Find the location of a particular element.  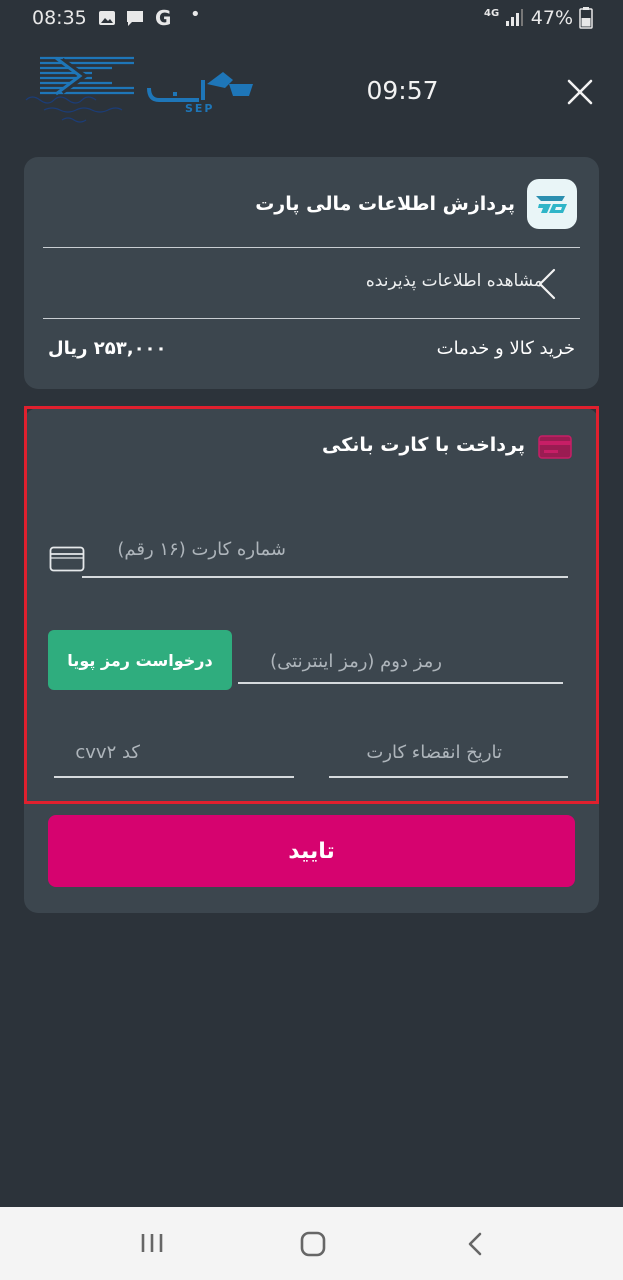

session-timer: 09:57 is located at coordinates (402, 90).